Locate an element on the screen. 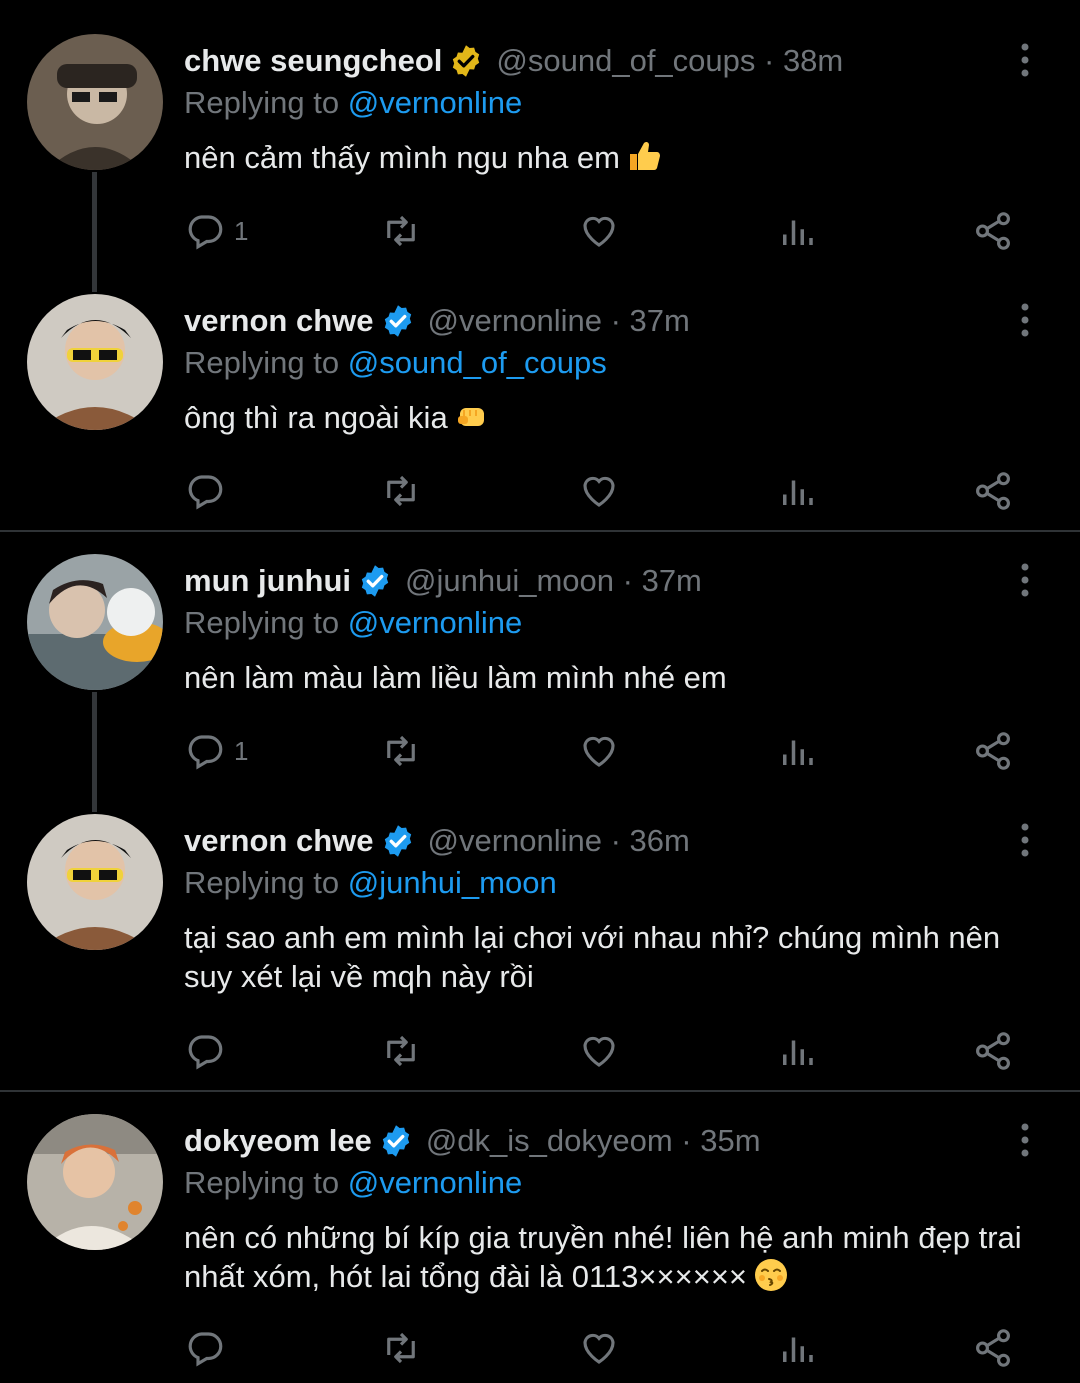 The height and width of the screenshot is (1383, 1080). tweet-body: nên làm màu làm liều làm mình nhé em is located at coordinates (455, 677).